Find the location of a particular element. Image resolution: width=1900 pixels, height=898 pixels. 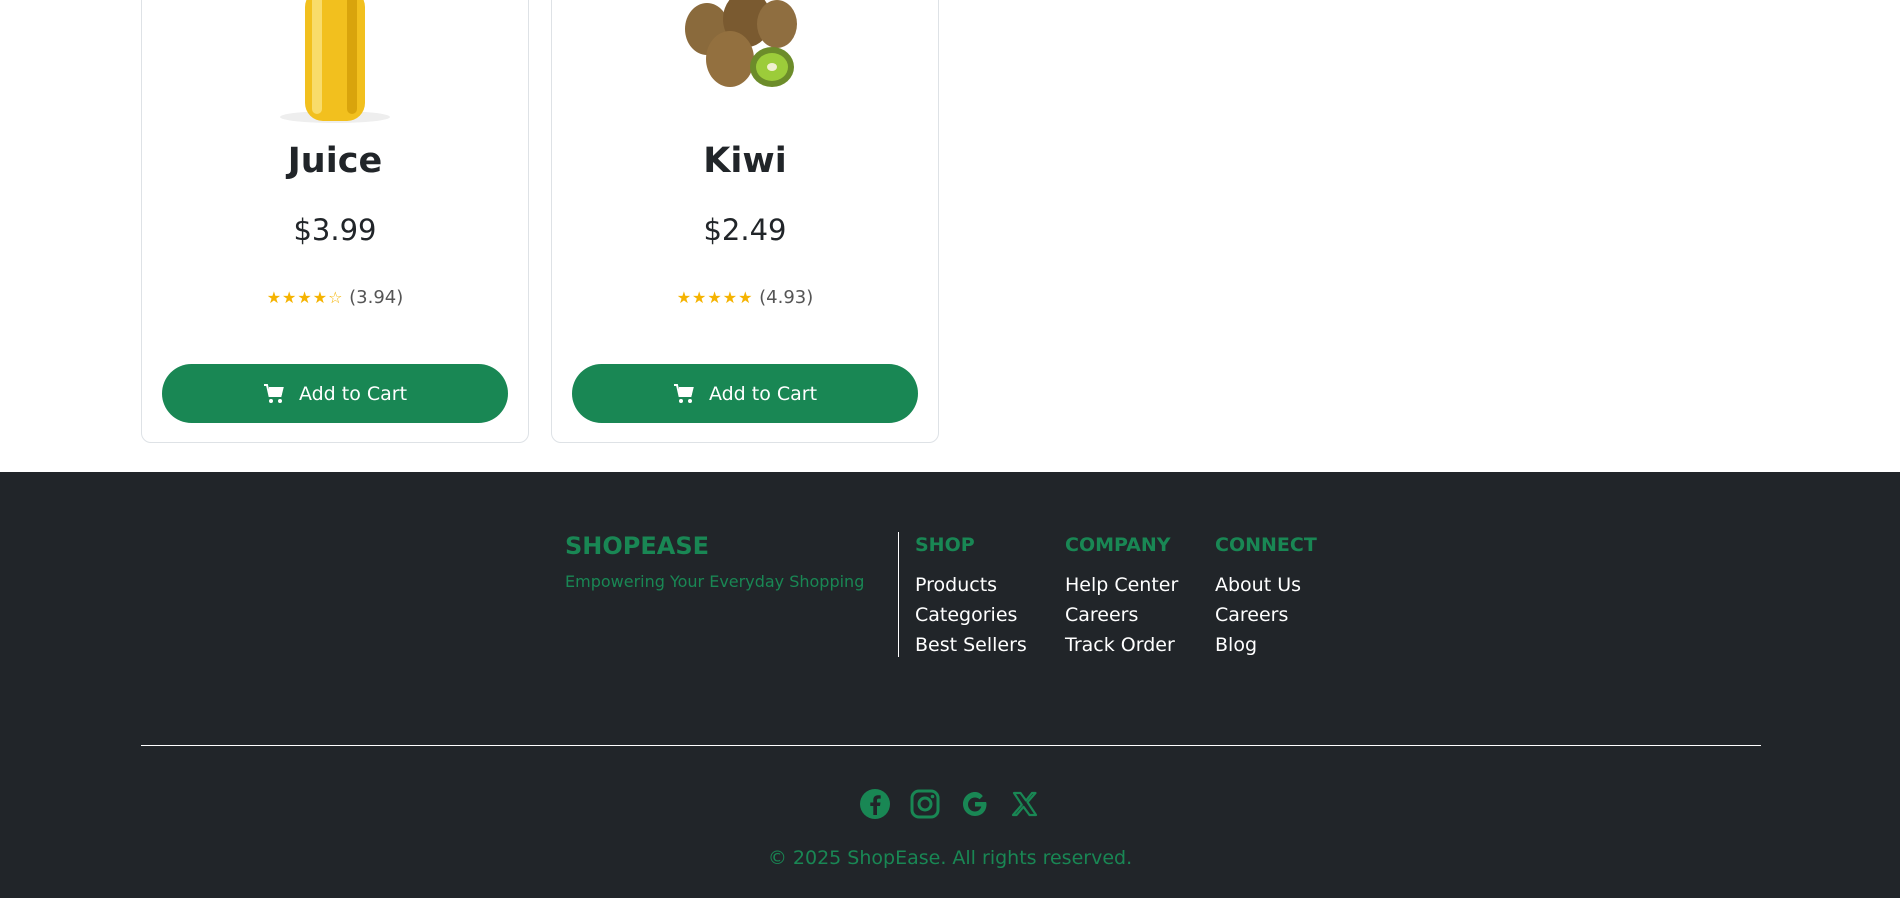

footer-column-company: COMPANY Help Center Careers Track Order is located at coordinates (1121, 597).